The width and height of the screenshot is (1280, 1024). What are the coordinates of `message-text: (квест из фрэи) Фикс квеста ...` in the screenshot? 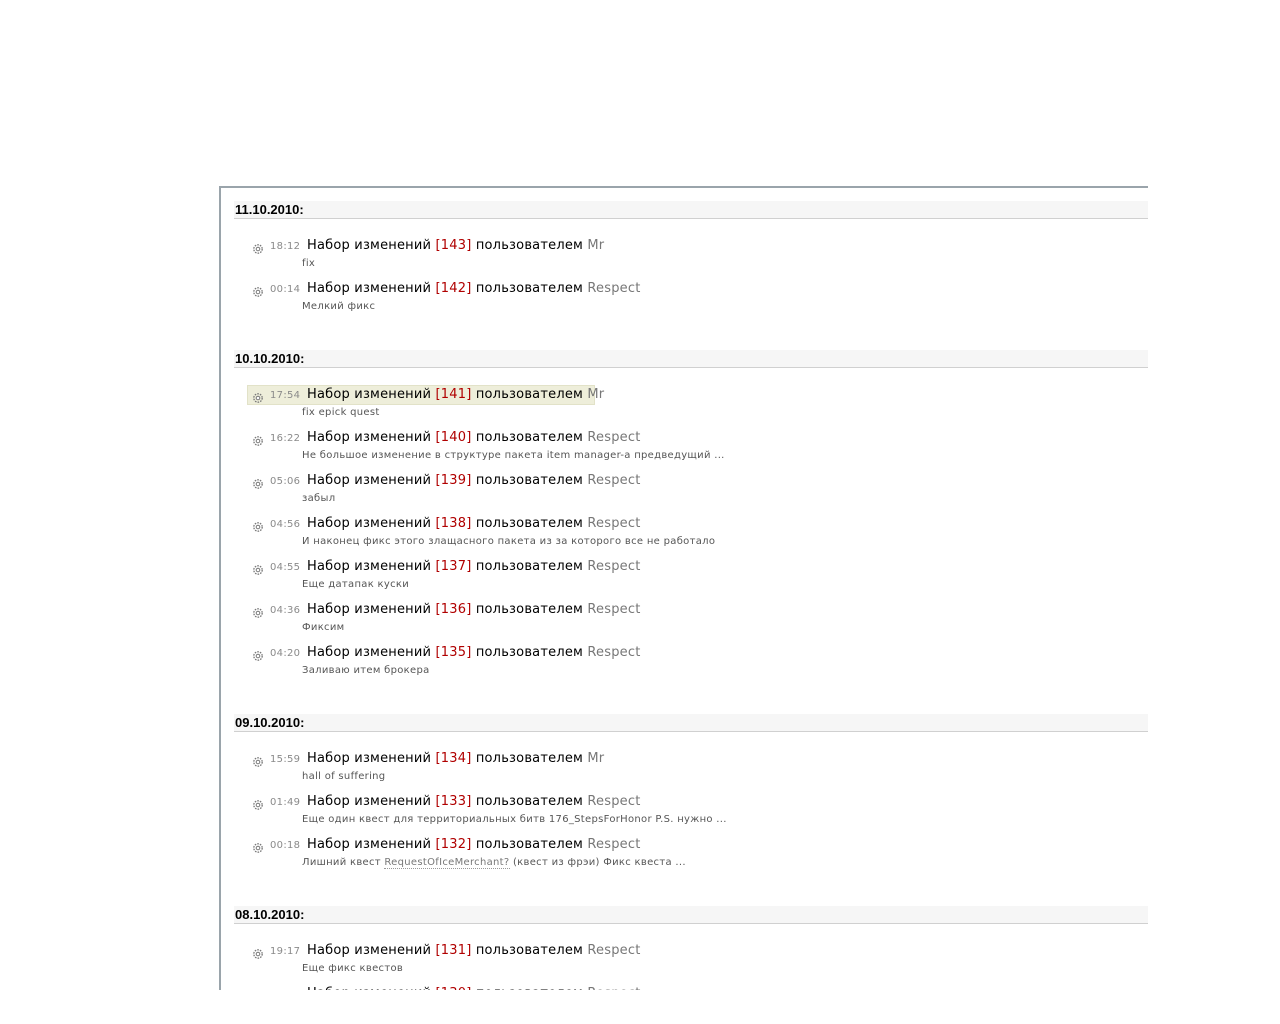 It's located at (597, 862).